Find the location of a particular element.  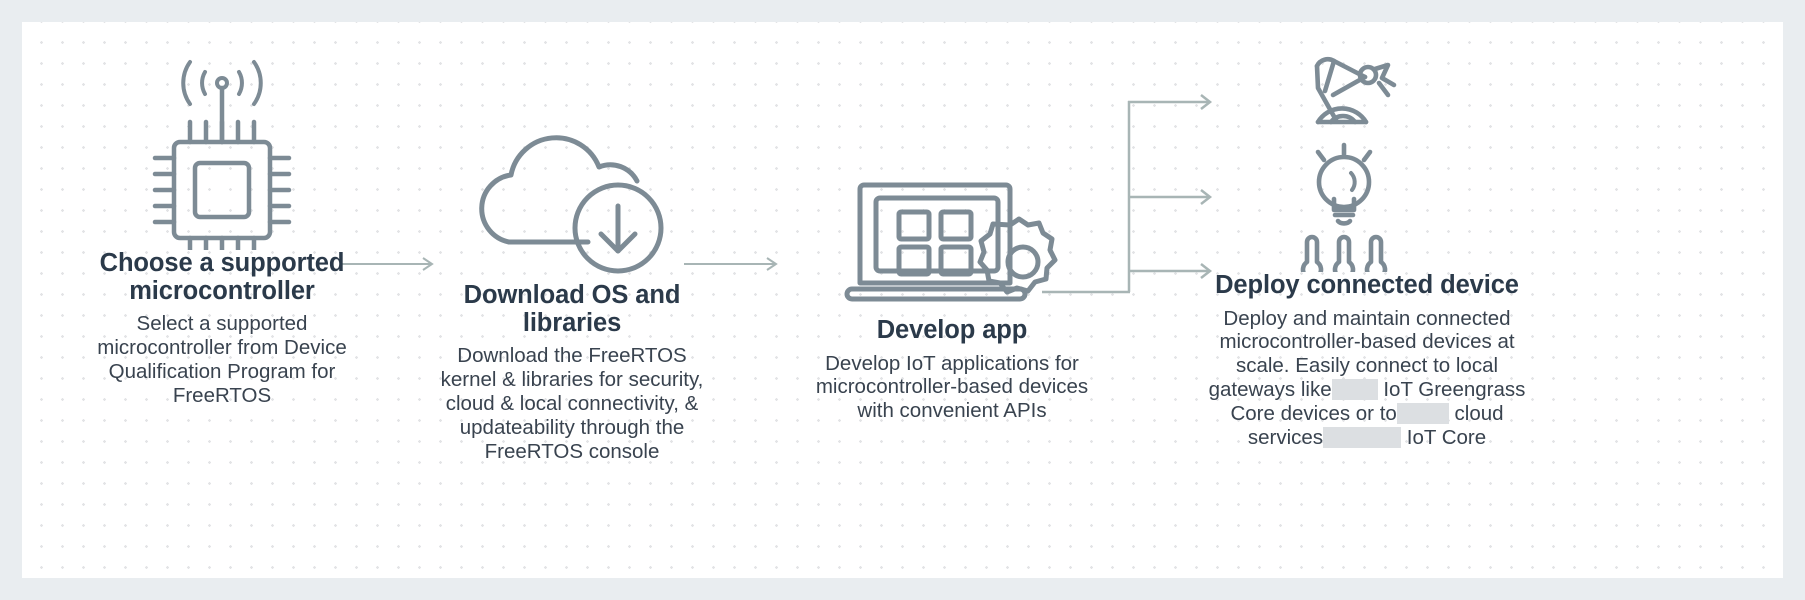

light-bulb-icon is located at coordinates (1344, 184).